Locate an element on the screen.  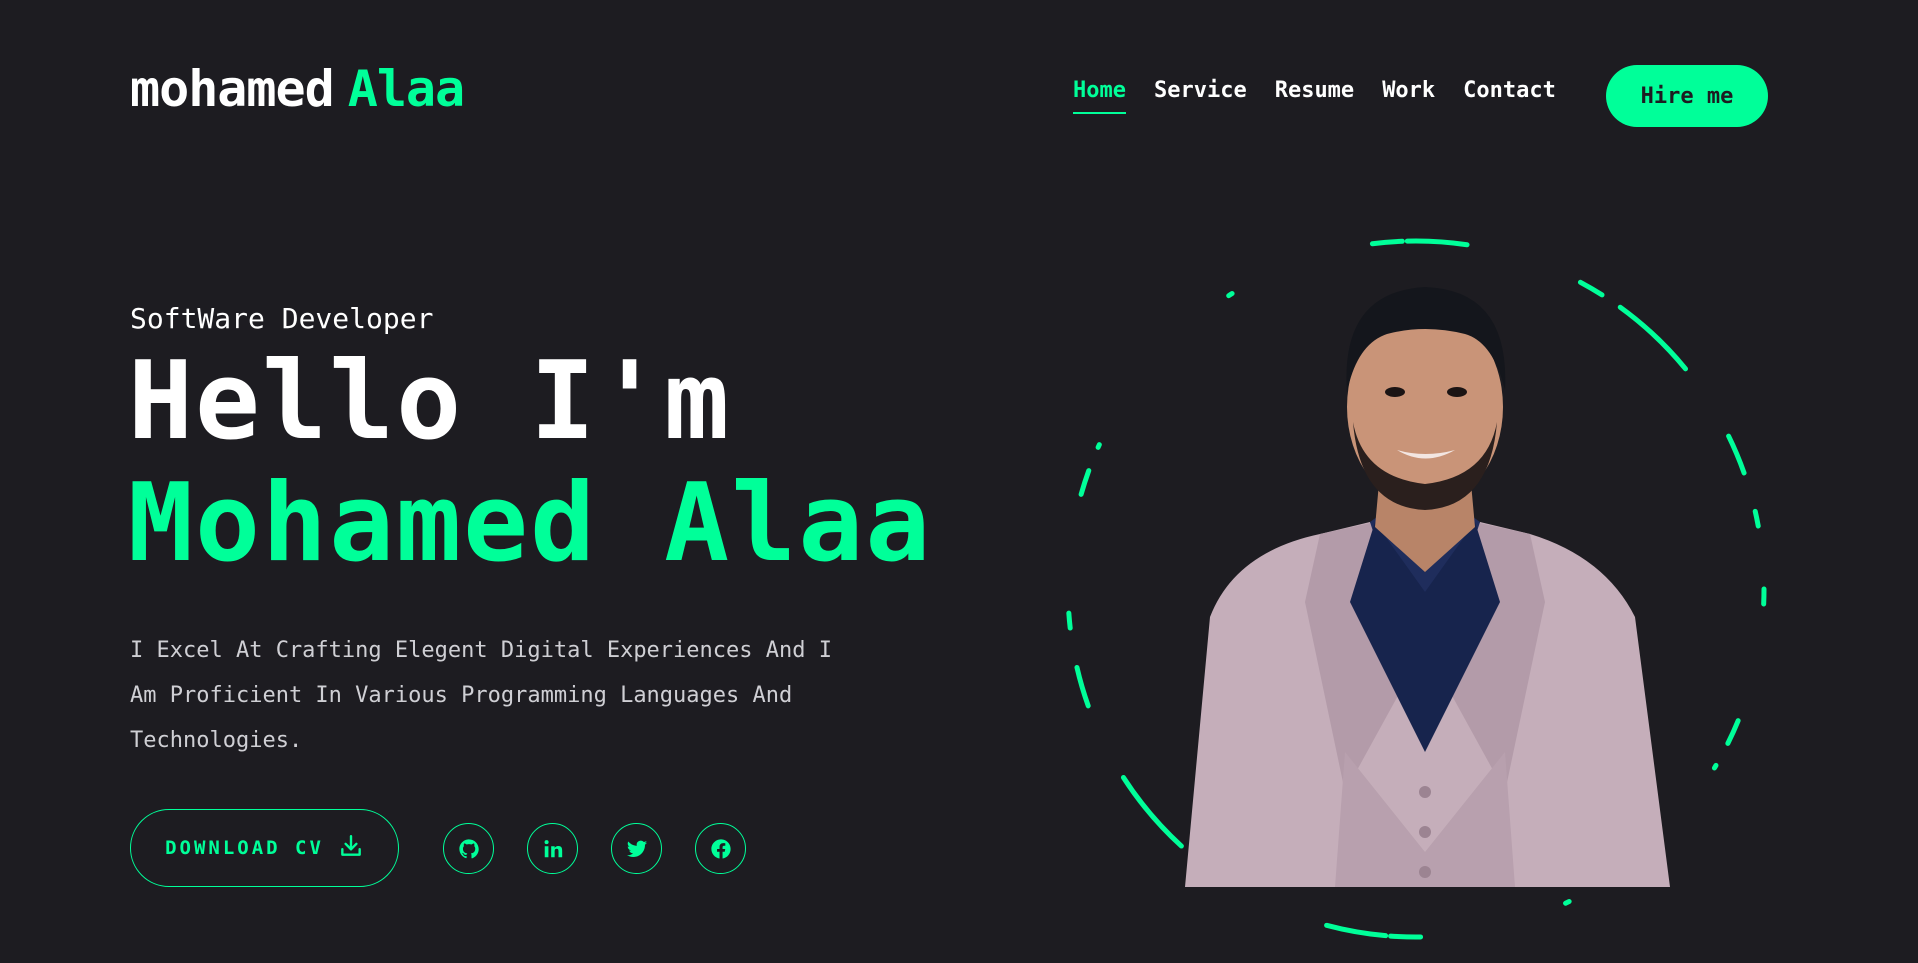
hero-greeting: Hello I'm is located at coordinates (430, 401).